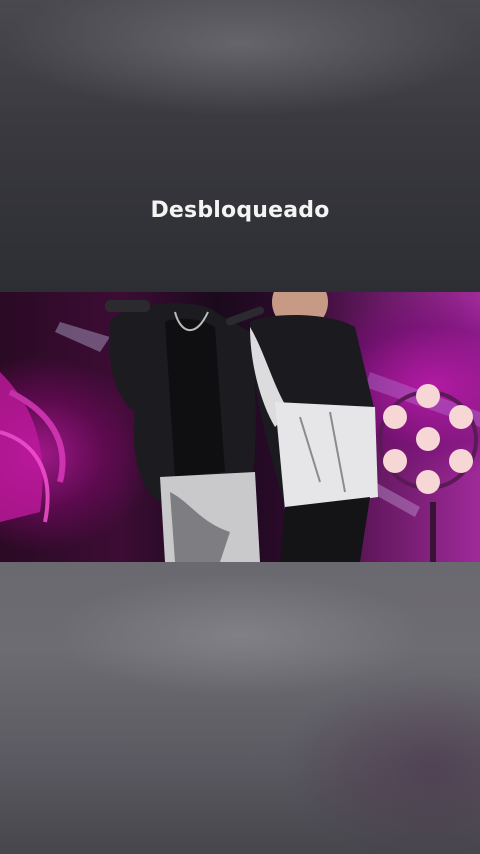 The image size is (480, 854). I want to click on unlocked-label: Desbloqueado, so click(240, 210).